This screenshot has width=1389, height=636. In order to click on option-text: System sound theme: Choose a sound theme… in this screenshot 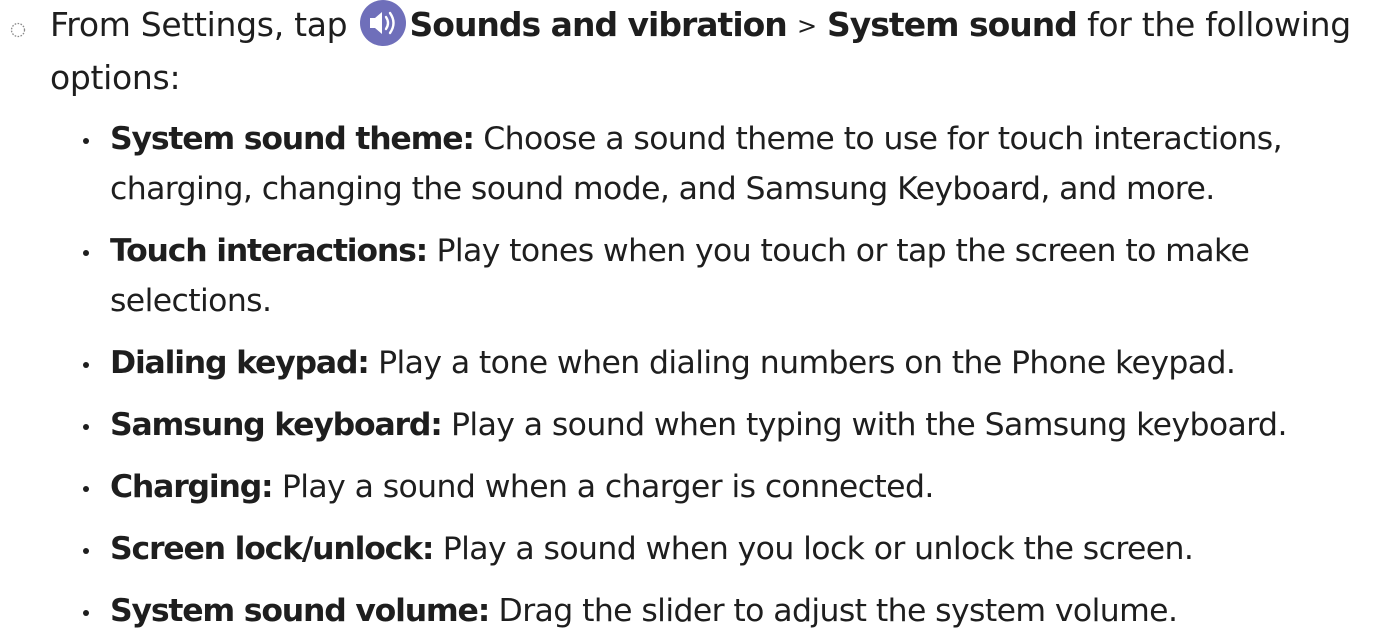, I will do `click(745, 164)`.